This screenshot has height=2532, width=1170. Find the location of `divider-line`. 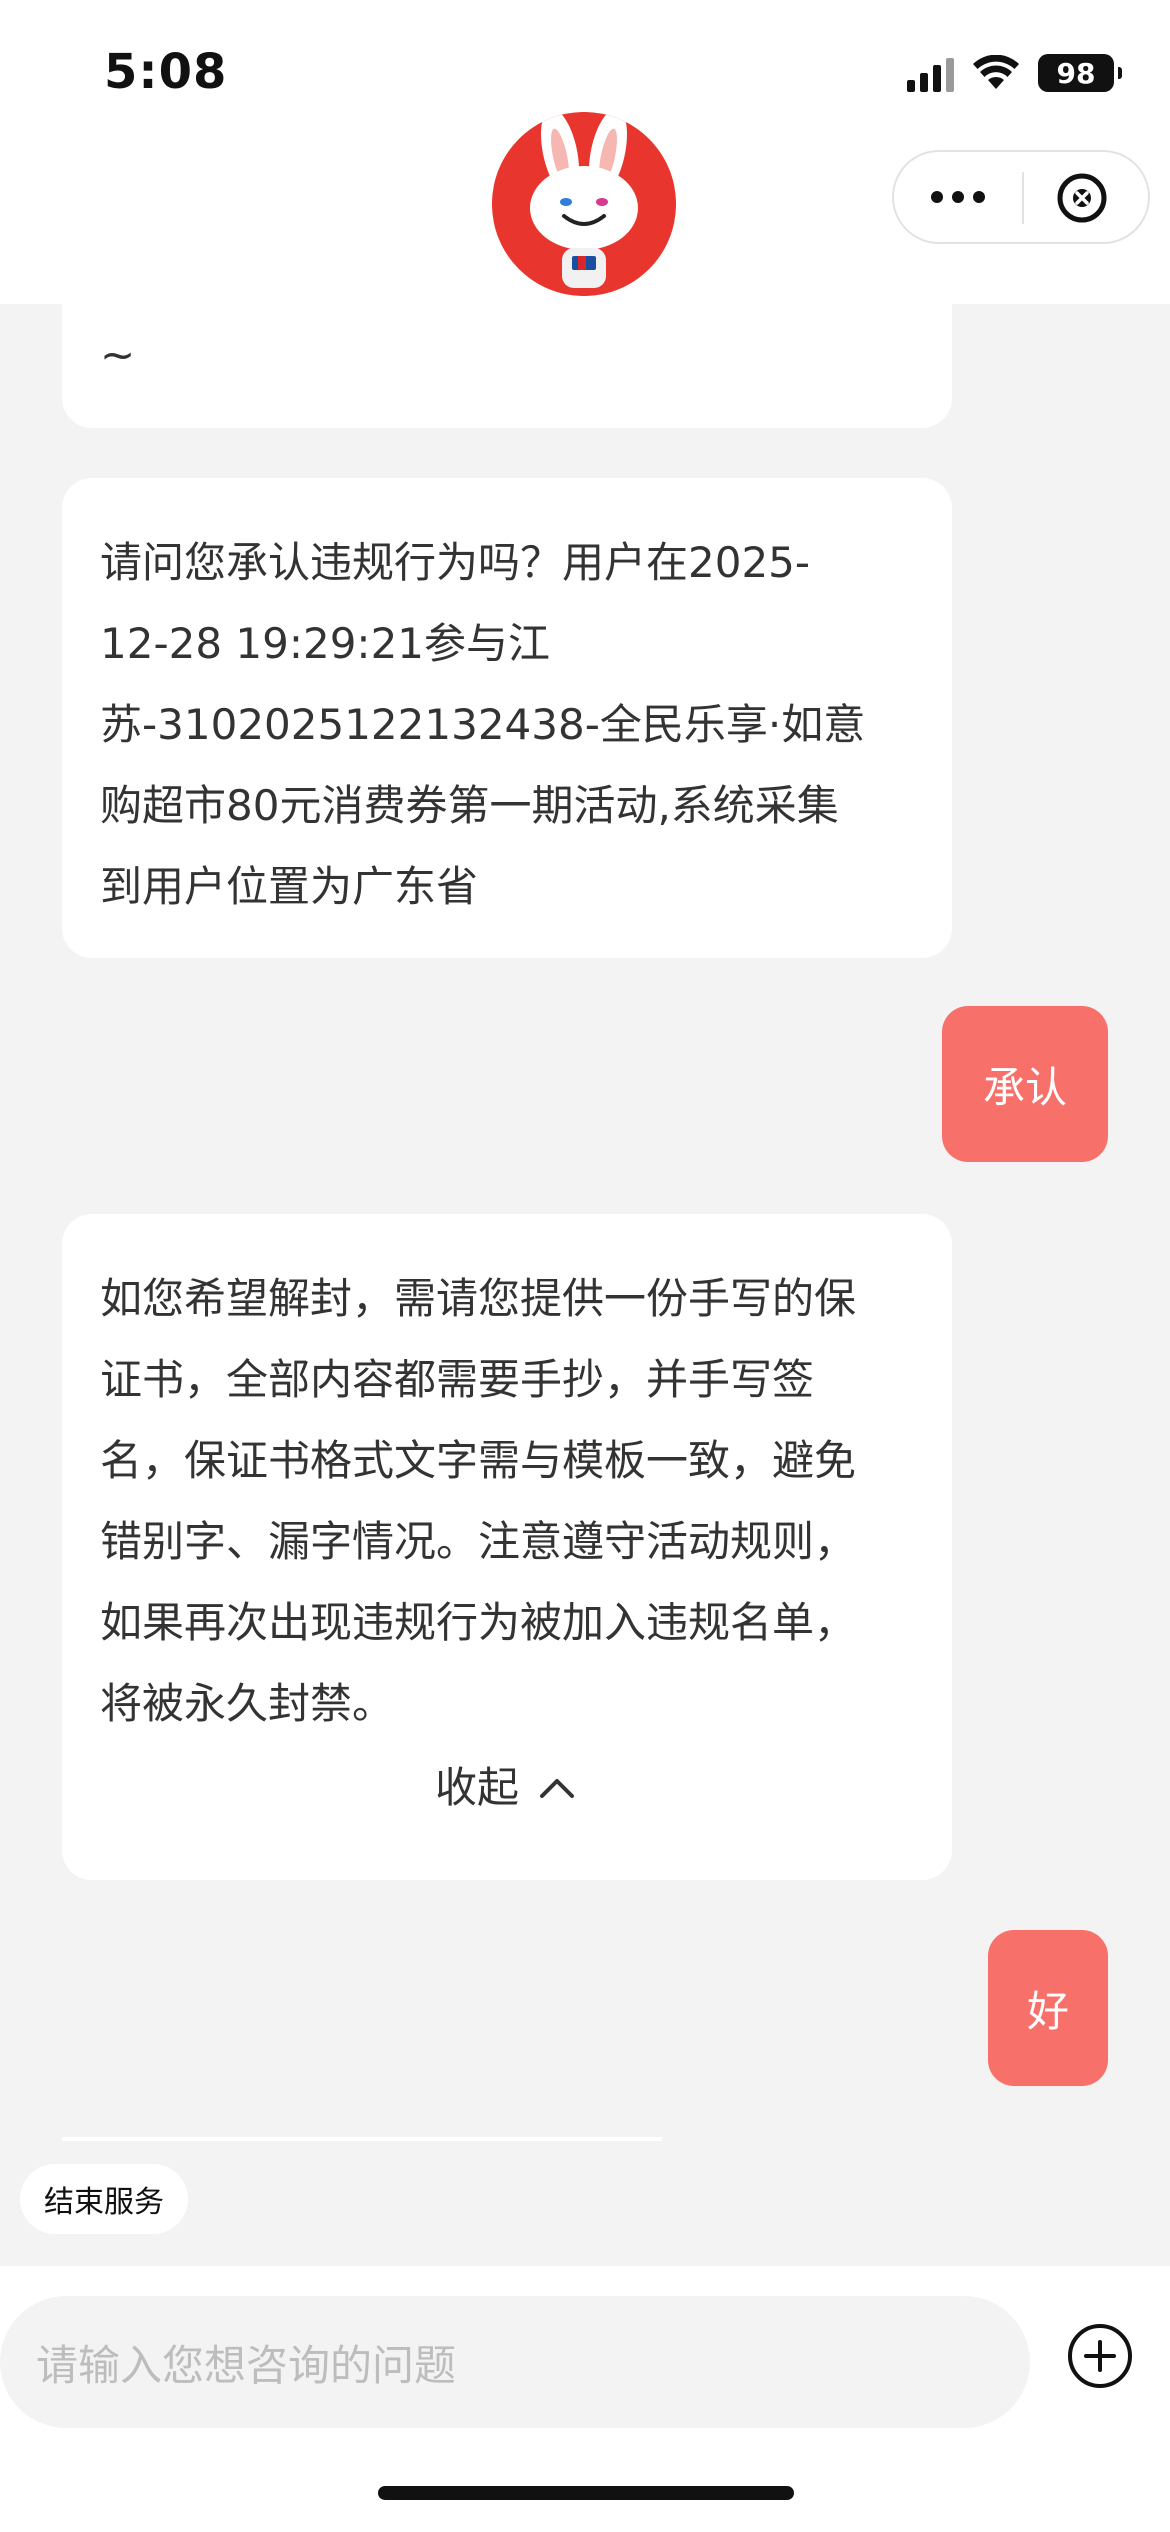

divider-line is located at coordinates (362, 2139).